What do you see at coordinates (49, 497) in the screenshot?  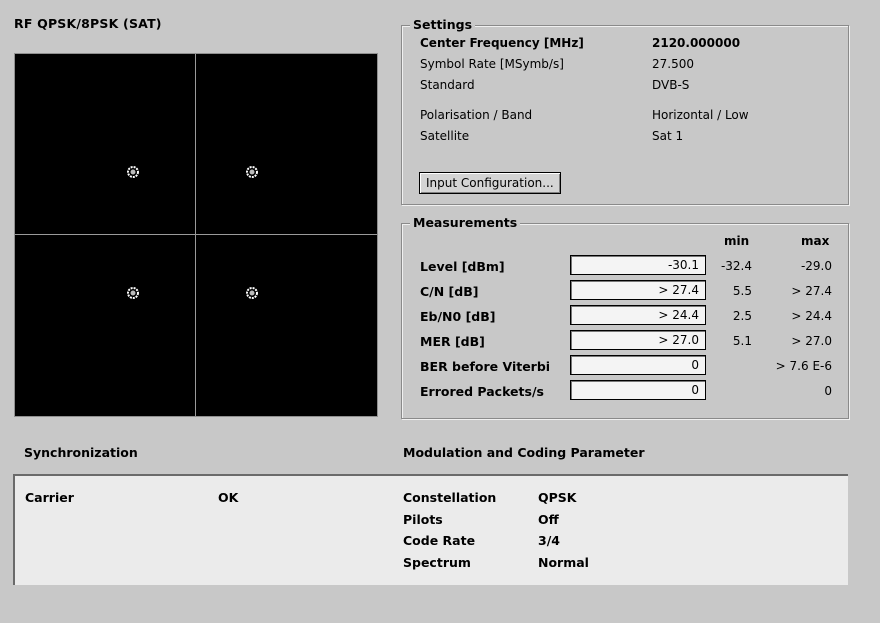 I see `carrier-label: Carrier` at bounding box center [49, 497].